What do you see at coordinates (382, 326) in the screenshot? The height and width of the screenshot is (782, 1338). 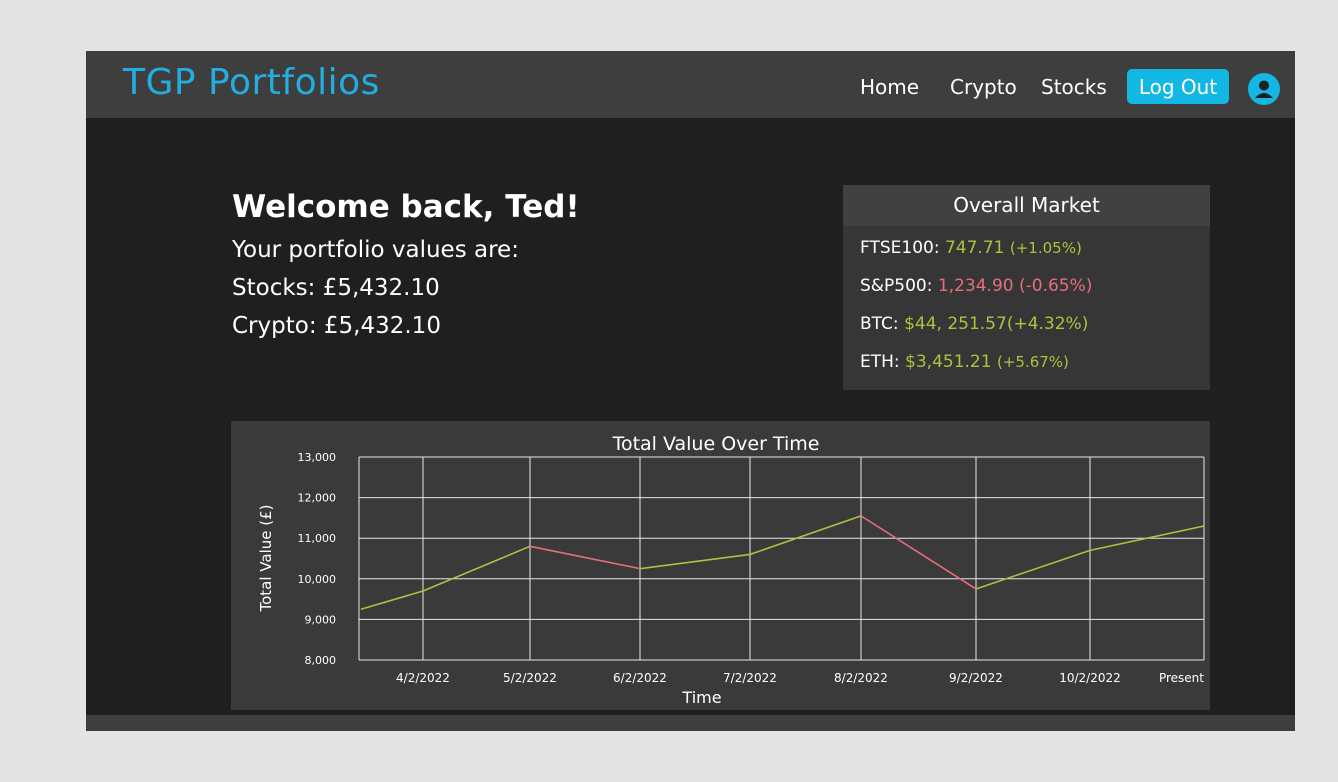 I see `crypto-value: £5,432.10` at bounding box center [382, 326].